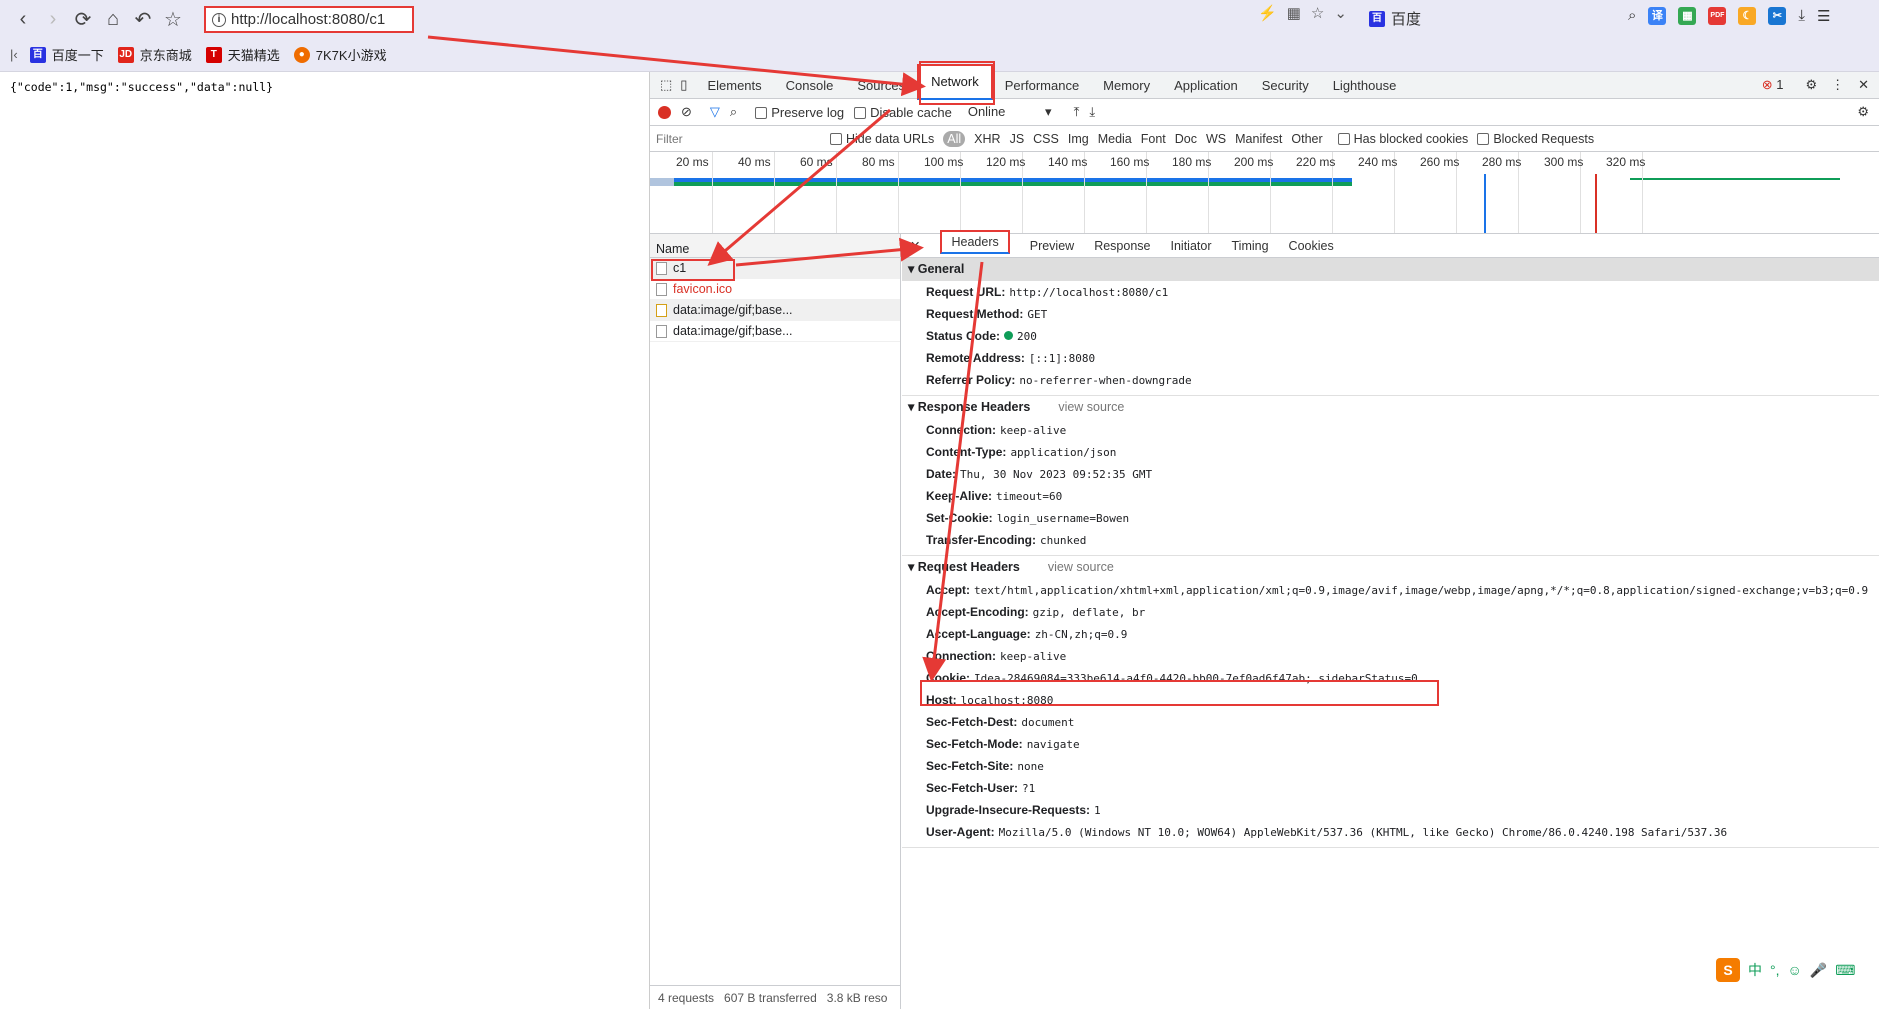 The image size is (1879, 1009). Describe the element at coordinates (666, 85) in the screenshot. I see `inspect-icon: ⬚` at that location.